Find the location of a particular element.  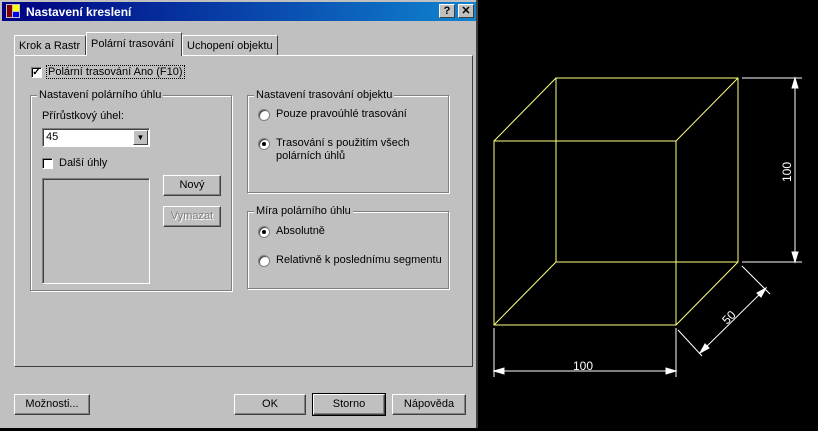

increment-angle-value: 45 is located at coordinates (52, 137).